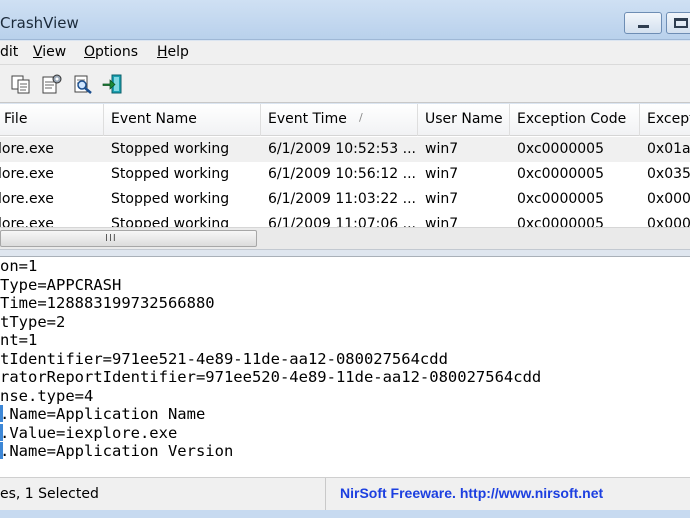 The height and width of the screenshot is (518, 690). Describe the element at coordinates (111, 52) in the screenshot. I see `menu-options: Options` at that location.